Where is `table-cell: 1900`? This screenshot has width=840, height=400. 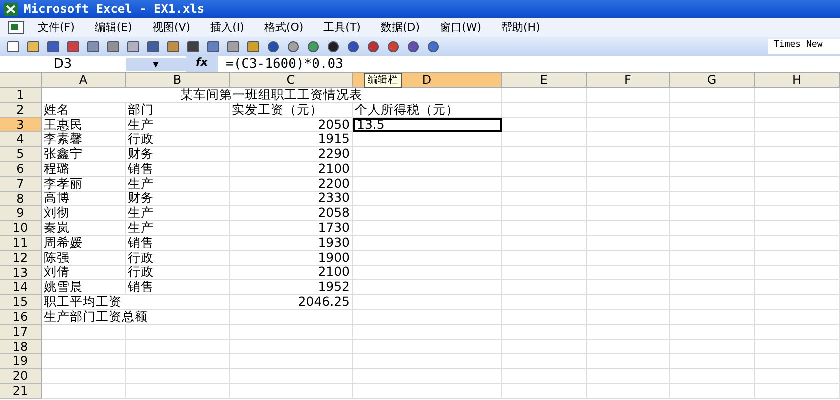
table-cell: 1900 is located at coordinates (291, 258).